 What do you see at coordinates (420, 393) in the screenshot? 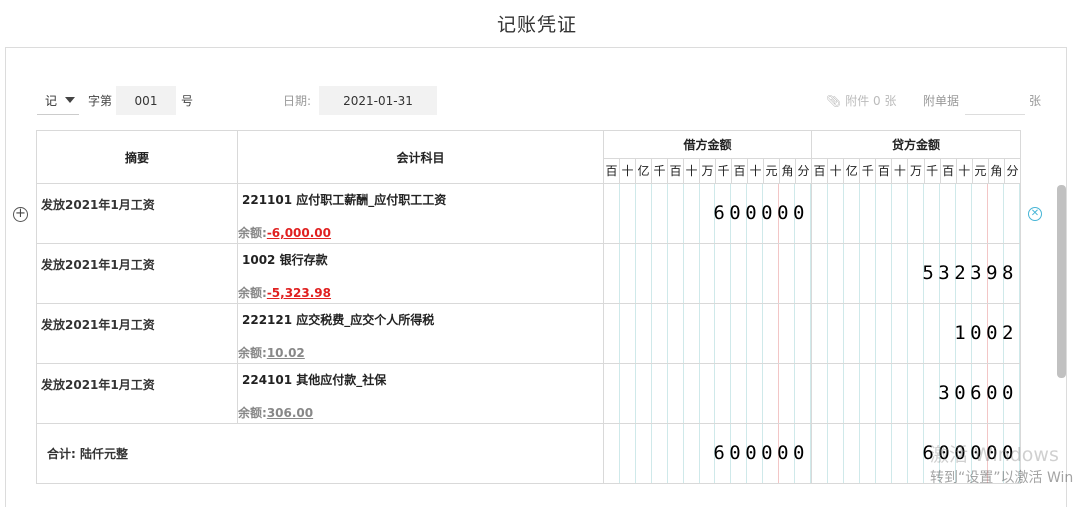
I see `subject-cell: 224101 其他应付款_社保余额:306.00` at bounding box center [420, 393].